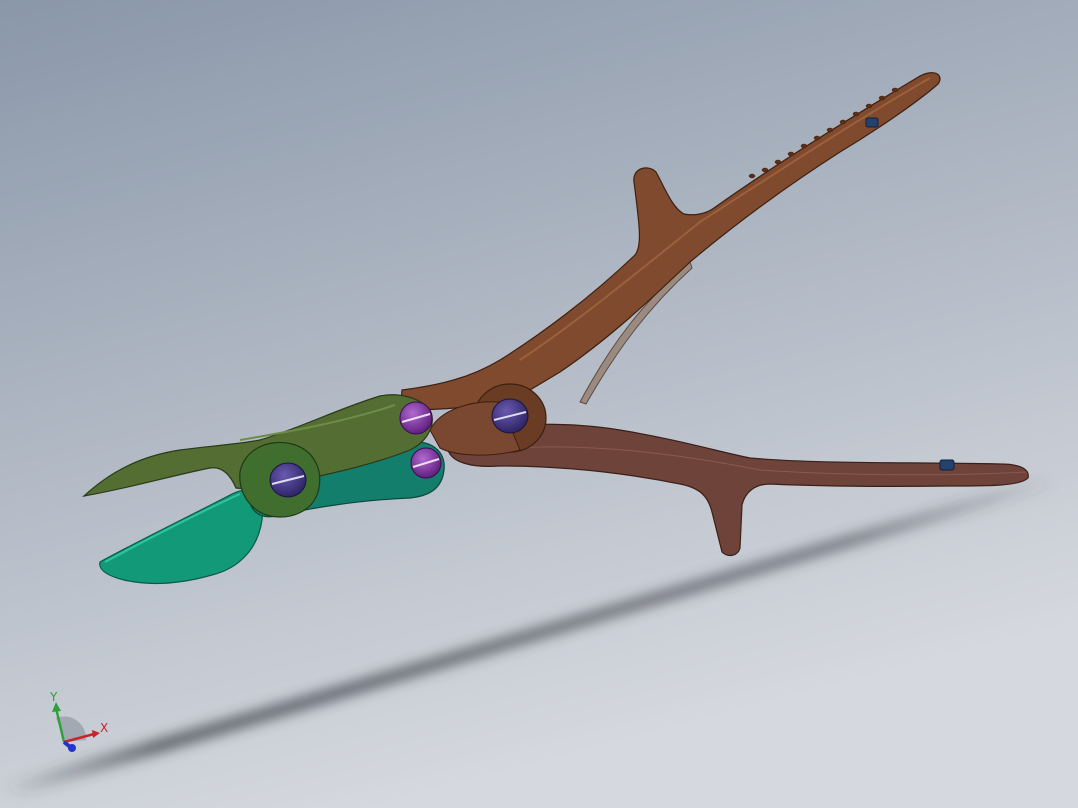  I want to click on lower-link-screw, so click(426, 463).